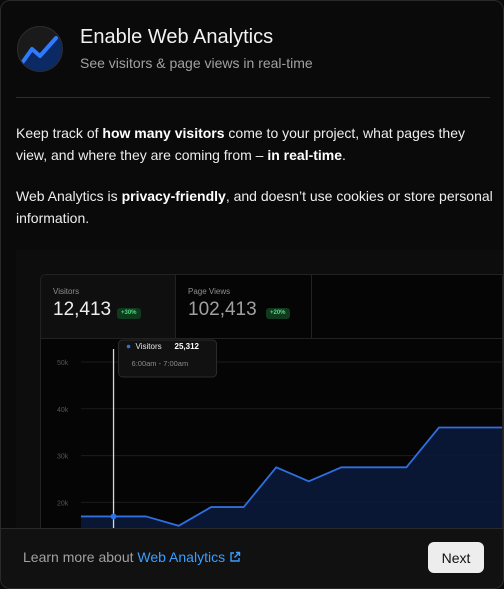 The height and width of the screenshot is (589, 504). Describe the element at coordinates (253, 97) in the screenshot. I see `header-divider` at that location.